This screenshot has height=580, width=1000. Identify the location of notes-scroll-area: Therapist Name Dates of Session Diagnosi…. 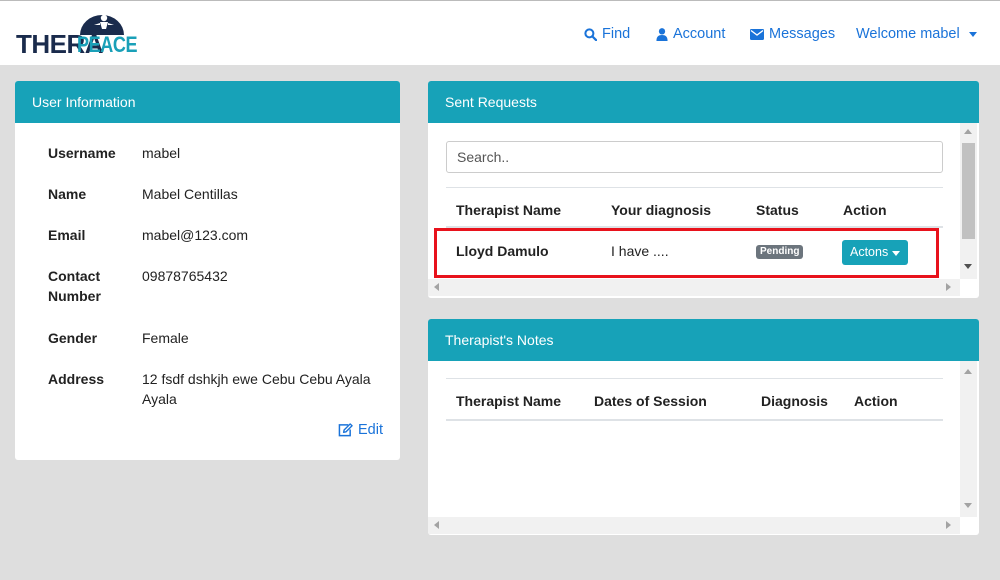
(694, 439).